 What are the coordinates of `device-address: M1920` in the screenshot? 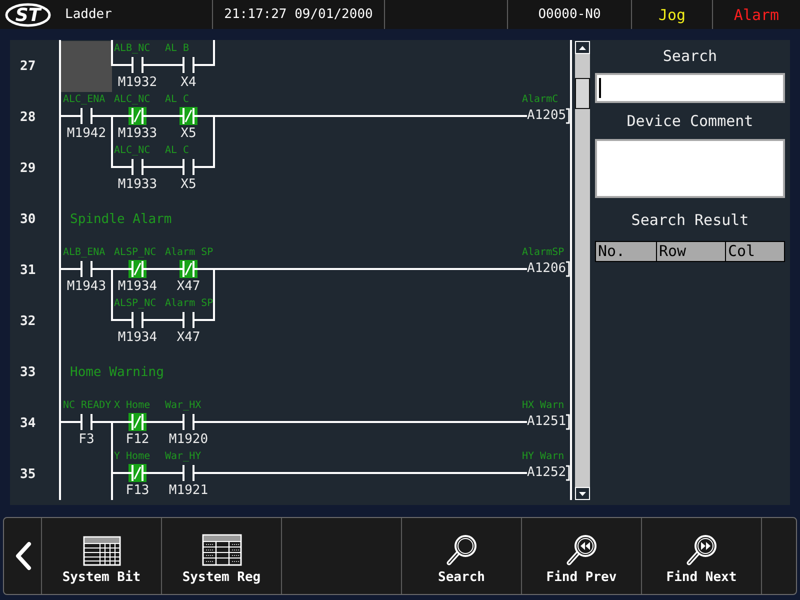 It's located at (188, 440).